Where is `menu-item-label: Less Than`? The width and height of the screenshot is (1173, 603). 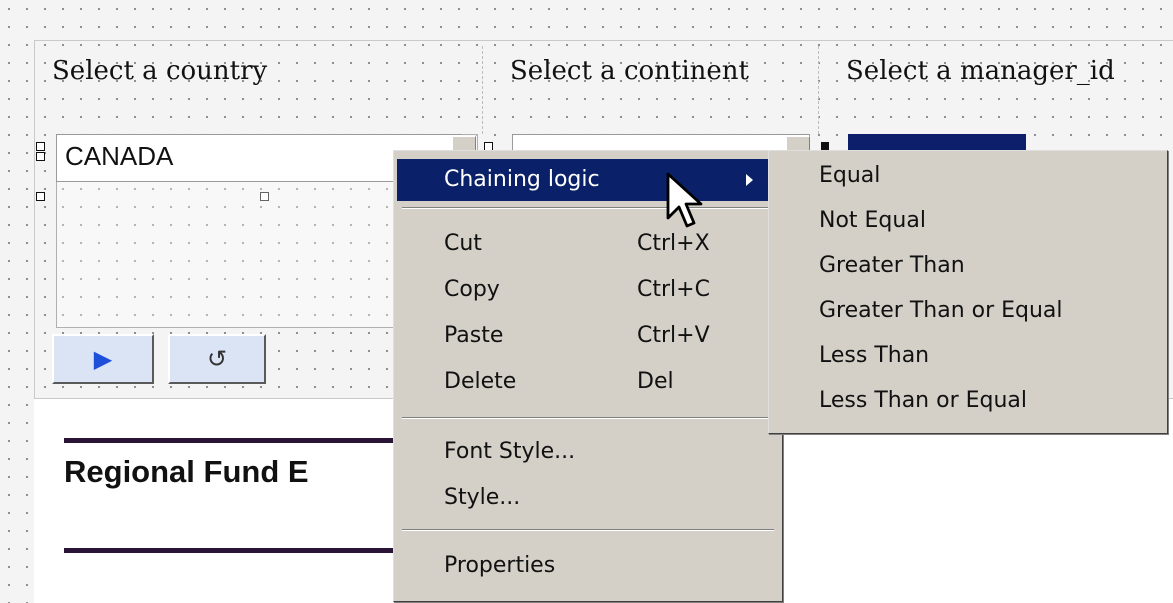 menu-item-label: Less Than is located at coordinates (874, 355).